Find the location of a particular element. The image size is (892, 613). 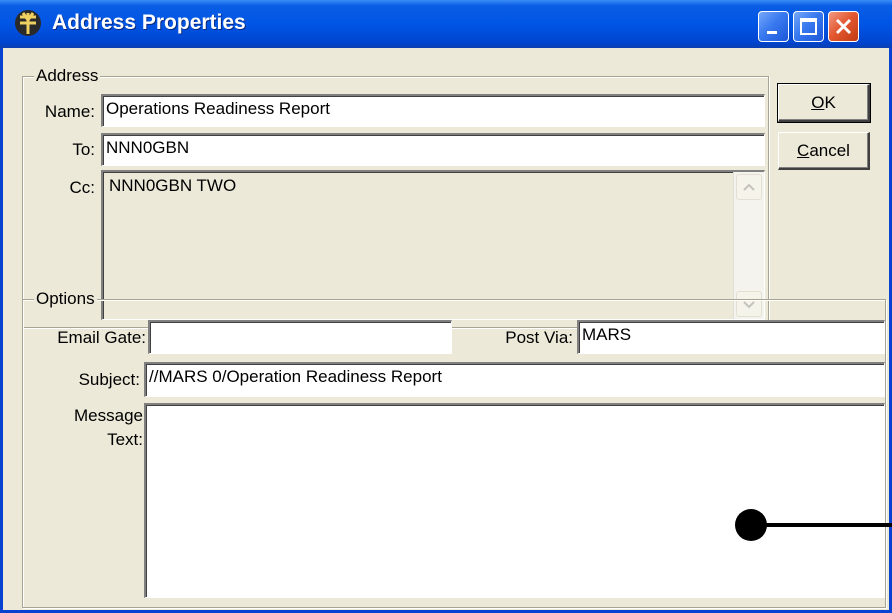

ok-mnemonic: O is located at coordinates (818, 102).